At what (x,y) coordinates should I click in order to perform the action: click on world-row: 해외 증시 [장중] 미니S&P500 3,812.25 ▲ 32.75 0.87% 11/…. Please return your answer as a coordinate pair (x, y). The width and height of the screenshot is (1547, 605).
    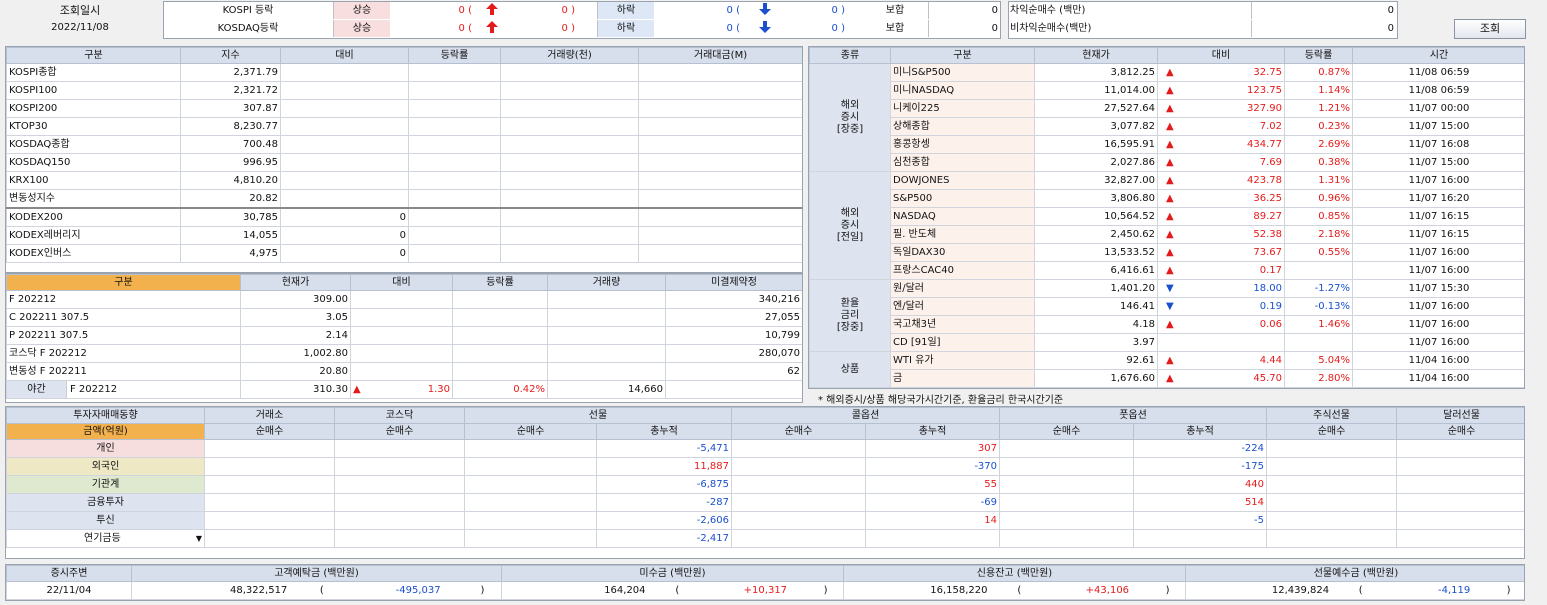
    Looking at the image, I should click on (1166, 117).